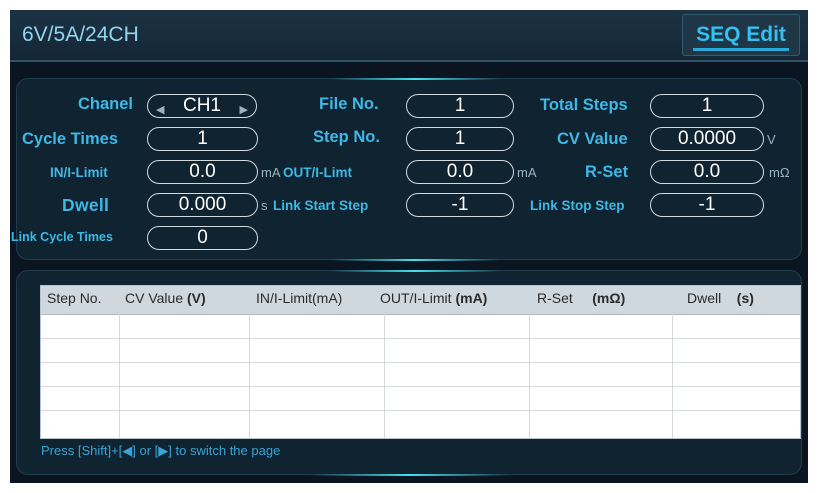  What do you see at coordinates (460, 139) in the screenshot?
I see `step-no-field: 1` at bounding box center [460, 139].